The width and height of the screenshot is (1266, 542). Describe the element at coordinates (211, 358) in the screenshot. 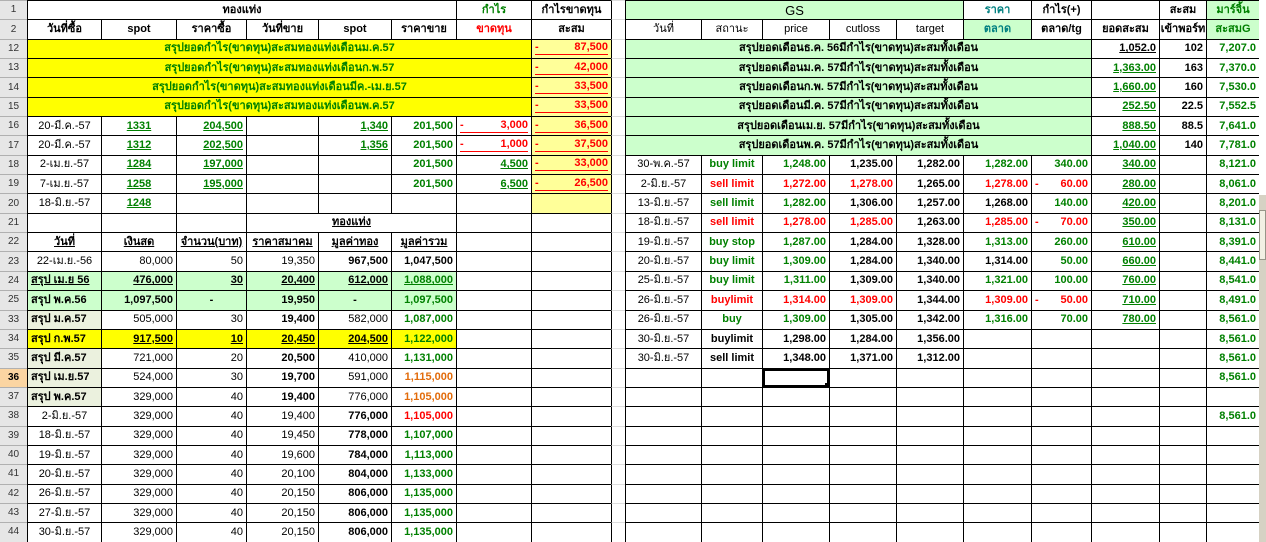

I see `cell-C35: 20` at that location.